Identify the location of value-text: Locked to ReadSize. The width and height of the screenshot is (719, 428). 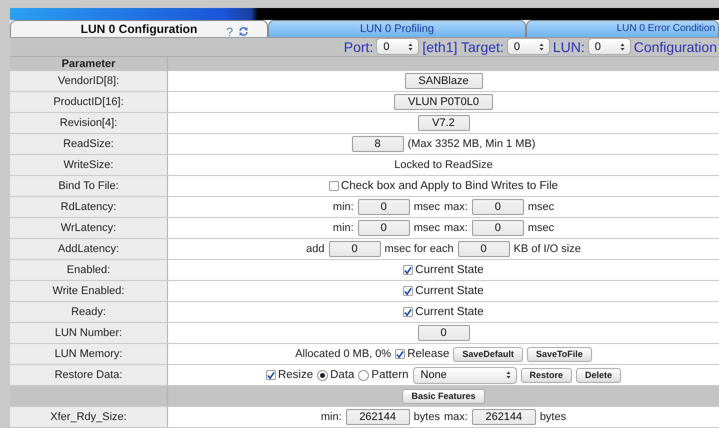
(443, 165).